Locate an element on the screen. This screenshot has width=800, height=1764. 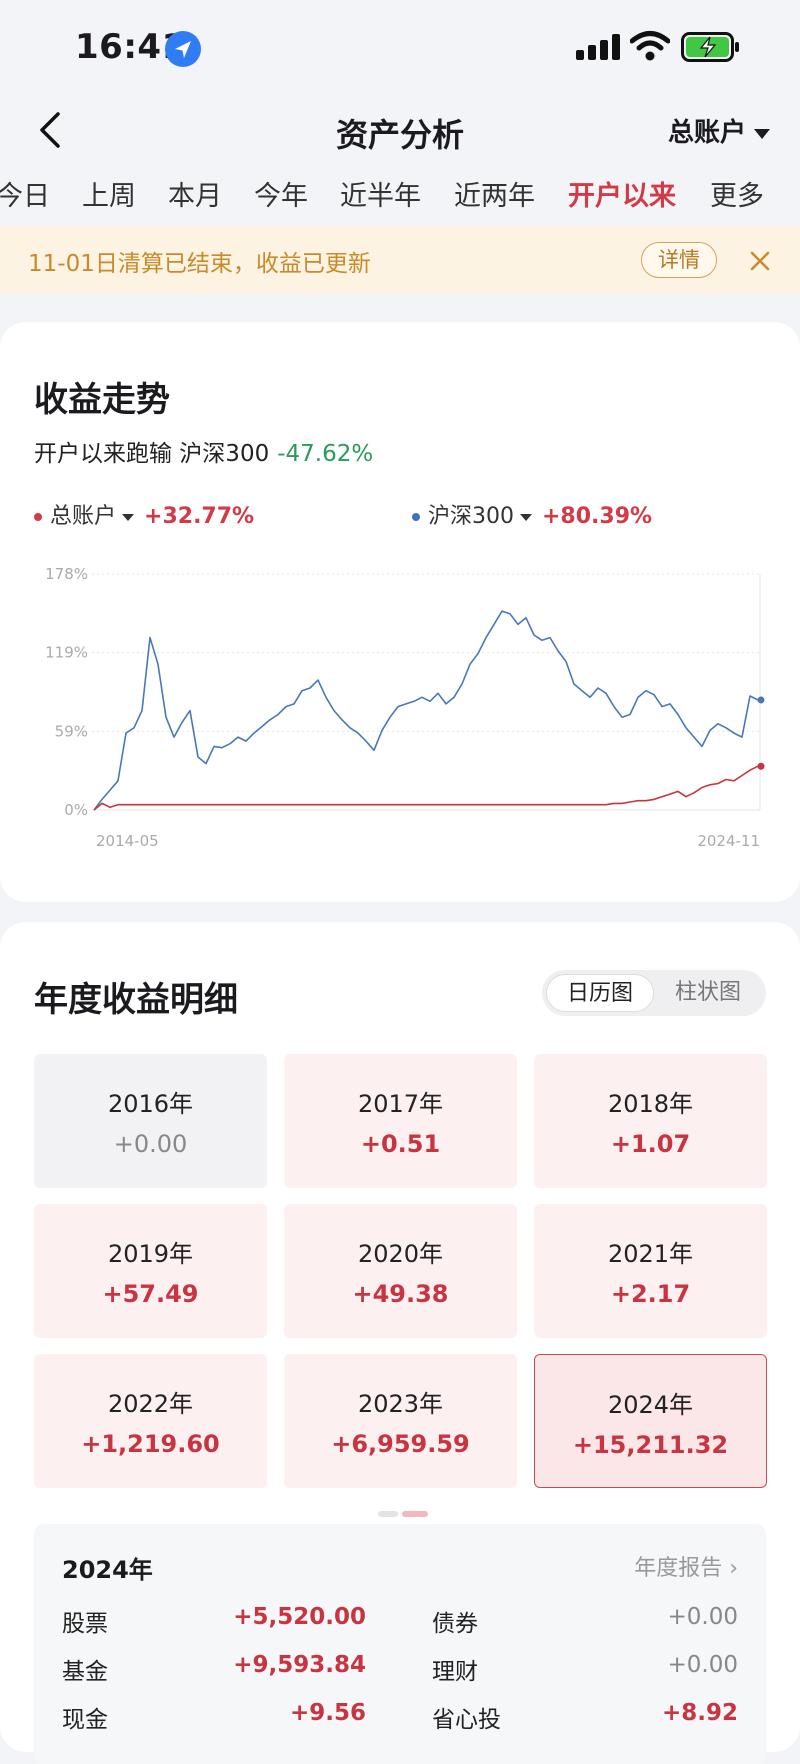
tab-this-year: 今年 is located at coordinates (281, 193).